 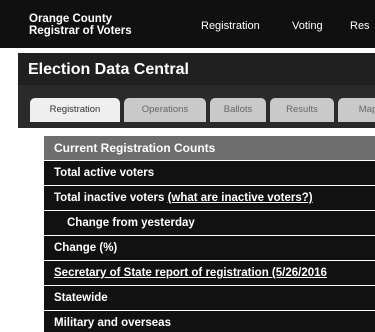 What do you see at coordinates (209, 148) in the screenshot?
I see `table-header: Current Registration Counts` at bounding box center [209, 148].